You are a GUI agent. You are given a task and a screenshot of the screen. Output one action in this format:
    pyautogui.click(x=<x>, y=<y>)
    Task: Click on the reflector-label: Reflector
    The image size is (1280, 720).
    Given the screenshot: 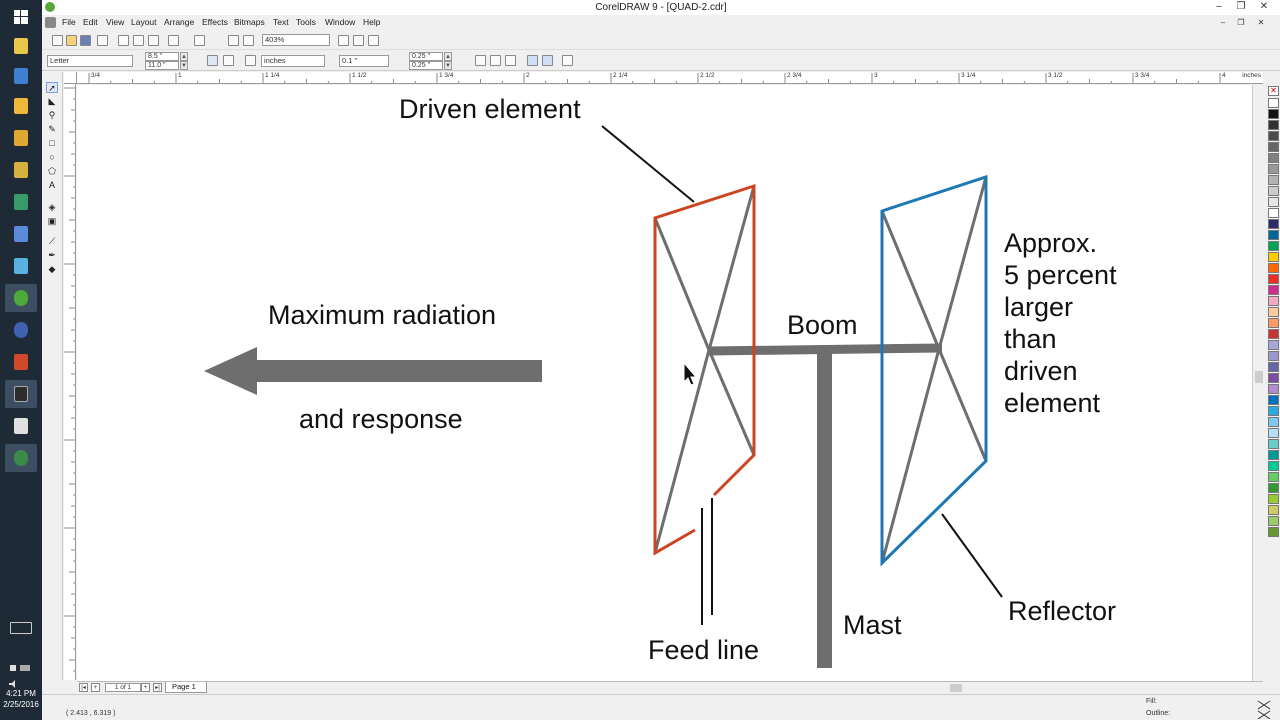 What is the action you would take?
    pyautogui.click(x=1062, y=611)
    